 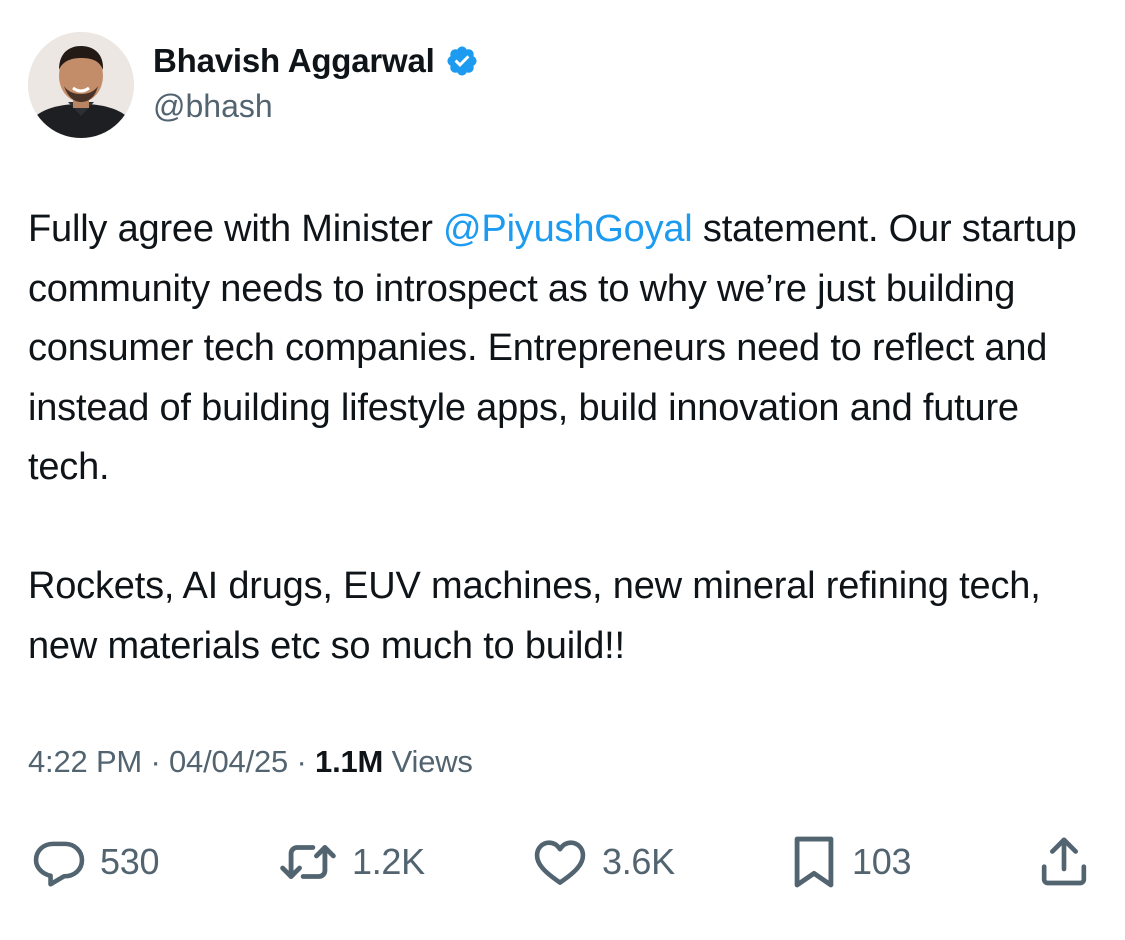 I want to click on bookmark-icon, so click(x=814, y=862).